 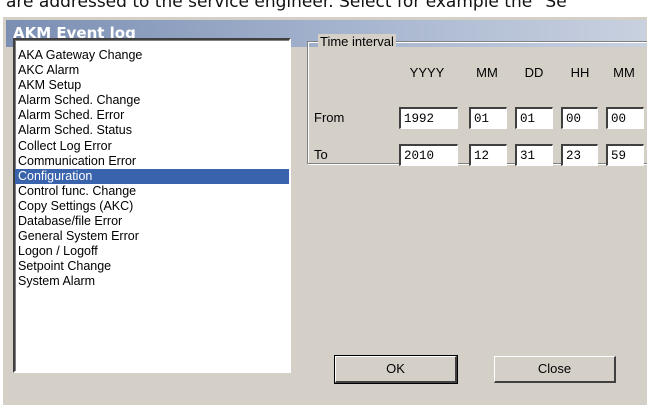 What do you see at coordinates (152, 100) in the screenshot?
I see `list-item: Alarm Sched. Change` at bounding box center [152, 100].